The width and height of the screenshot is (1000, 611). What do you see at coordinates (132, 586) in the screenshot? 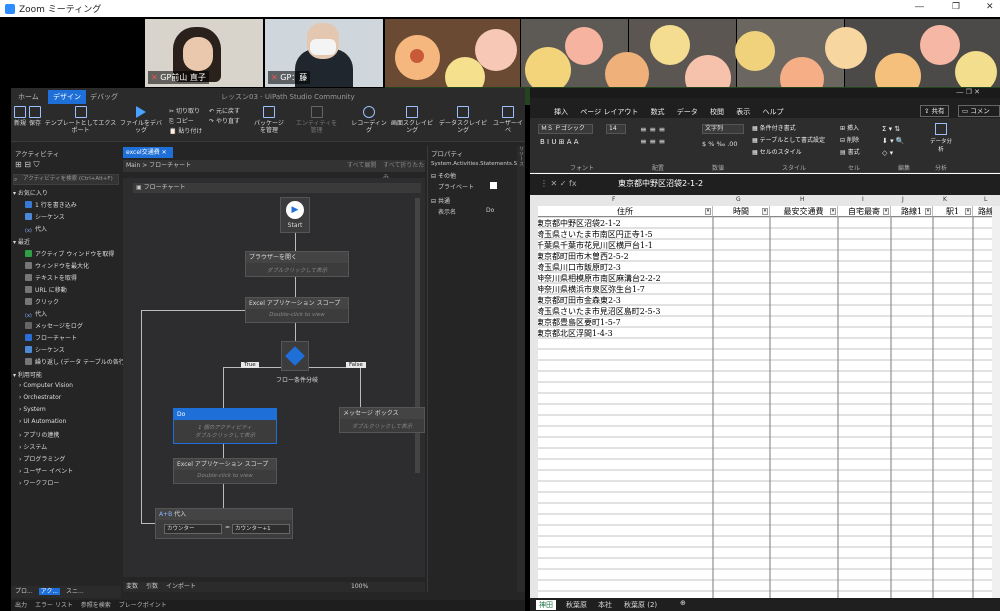
I see `variables-tab: 変数` at bounding box center [132, 586].